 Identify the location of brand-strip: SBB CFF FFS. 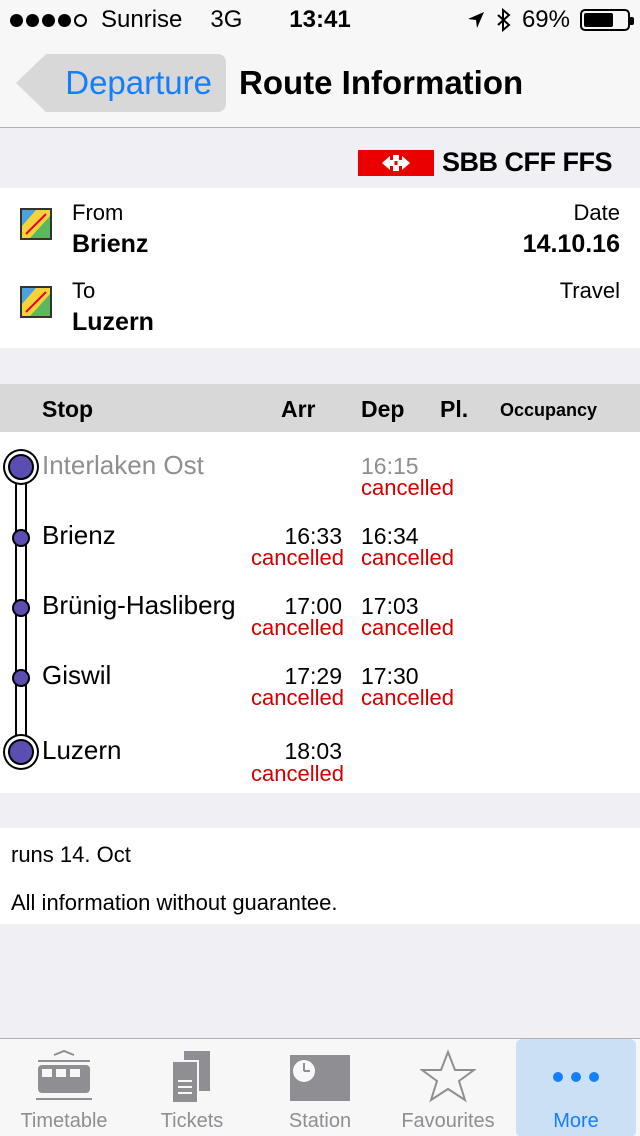
(320, 158).